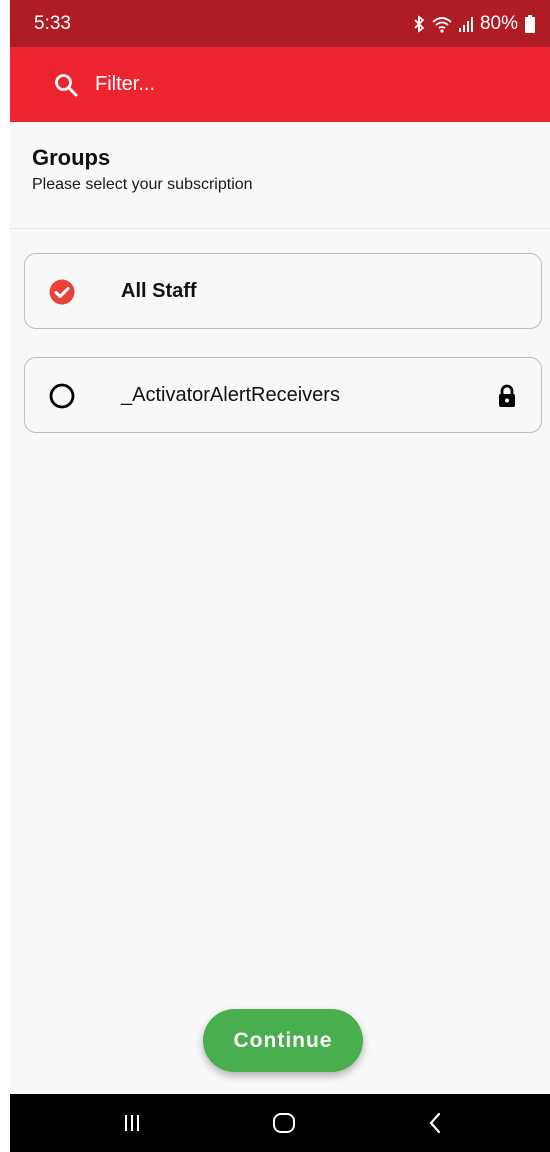 Image resolution: width=550 pixels, height=1152 pixels. Describe the element at coordinates (230, 394) in the screenshot. I see `group-name: _ActivatorAlertReceivers` at that location.